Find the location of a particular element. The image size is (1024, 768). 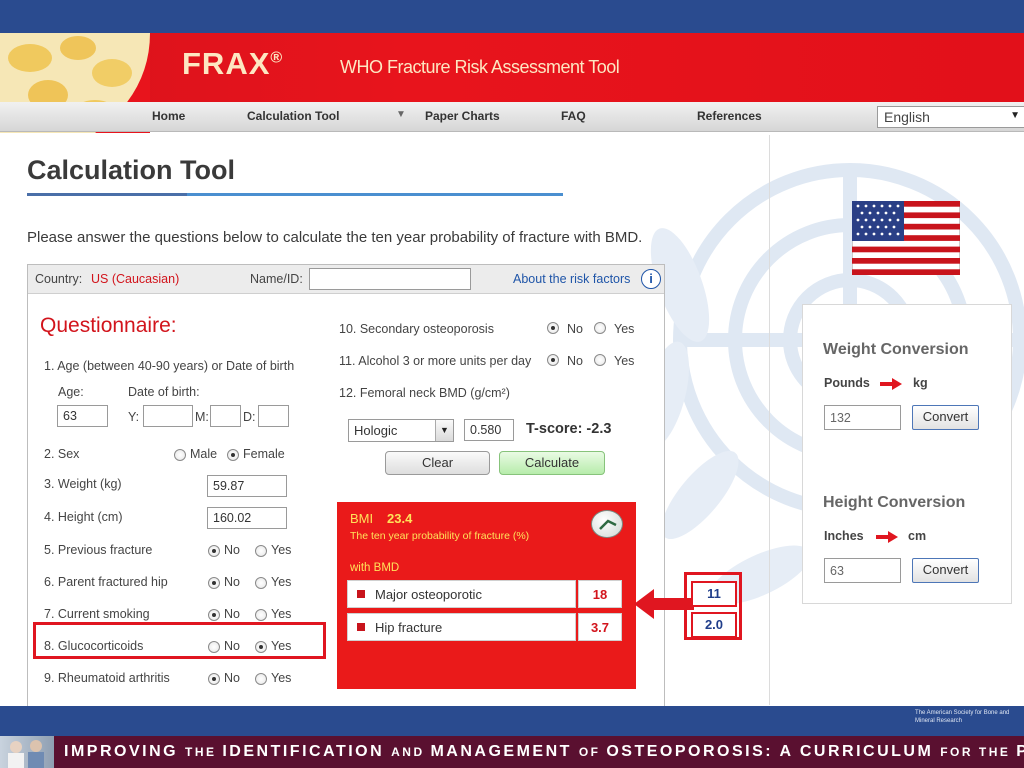

banner-word: OF is located at coordinates (592, 752).